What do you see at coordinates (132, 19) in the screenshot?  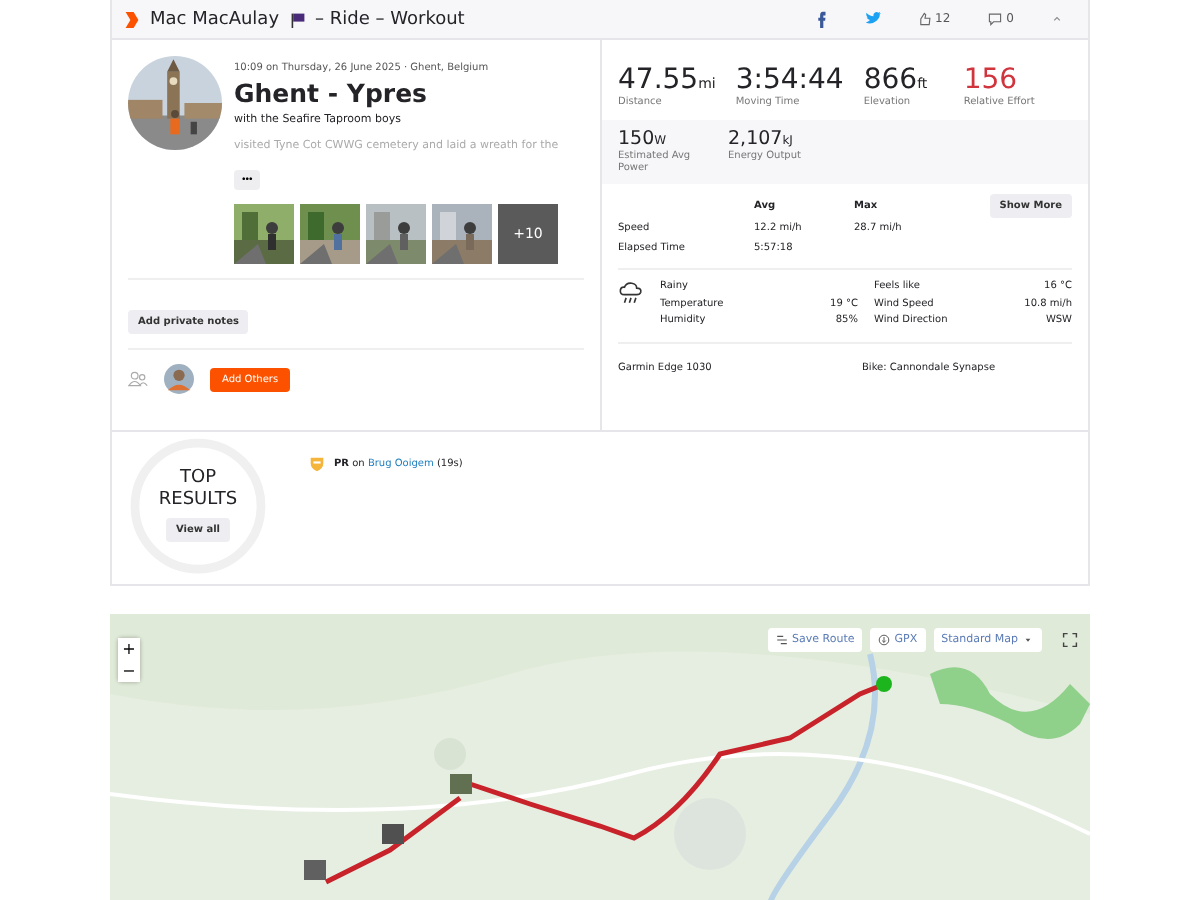 I see `logo-icon` at bounding box center [132, 19].